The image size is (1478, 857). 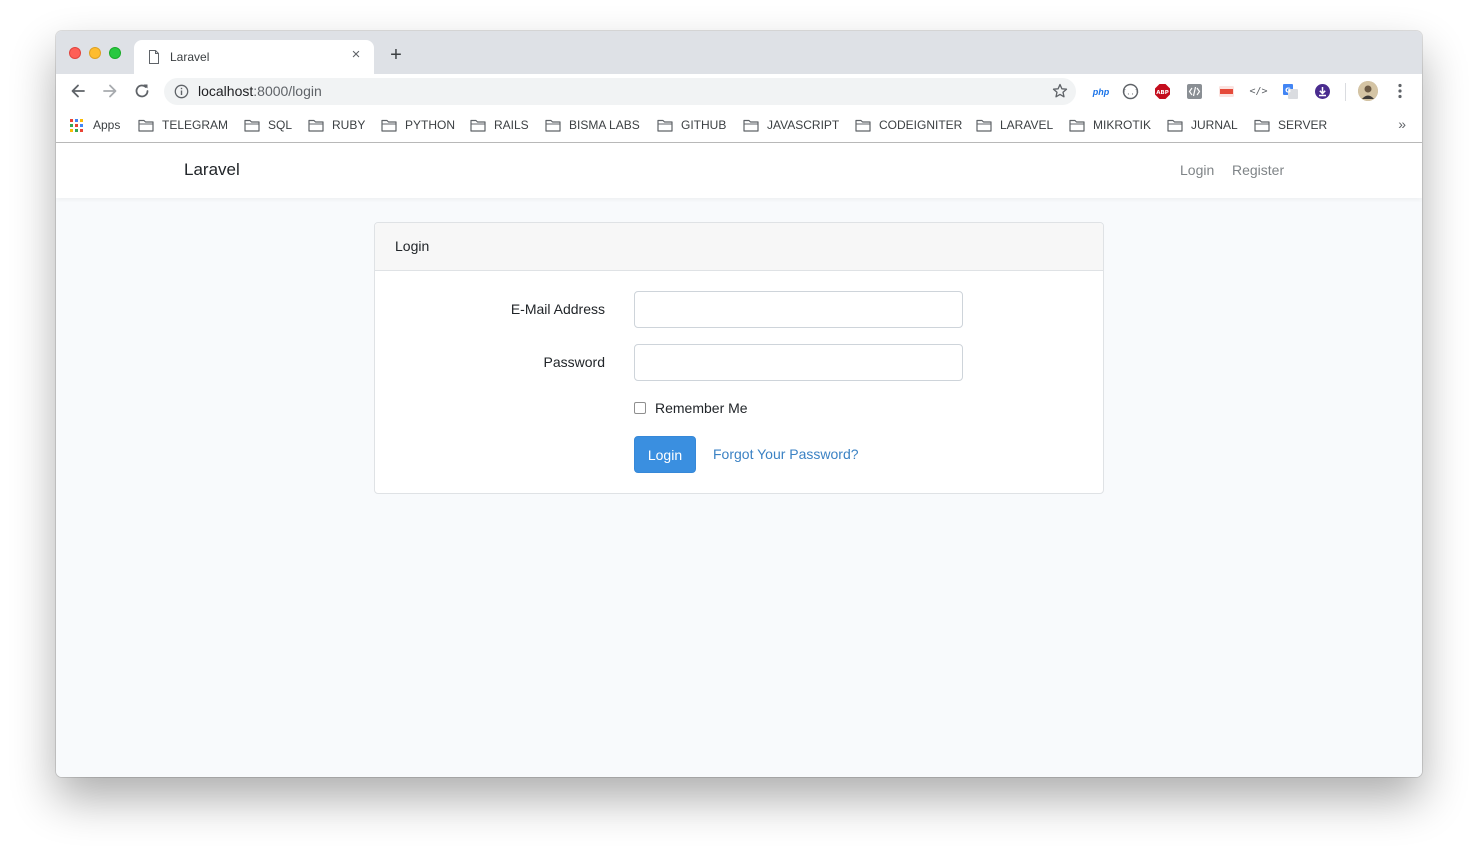 I want to click on bookmark-telegram: TELEGRAM, so click(x=183, y=125).